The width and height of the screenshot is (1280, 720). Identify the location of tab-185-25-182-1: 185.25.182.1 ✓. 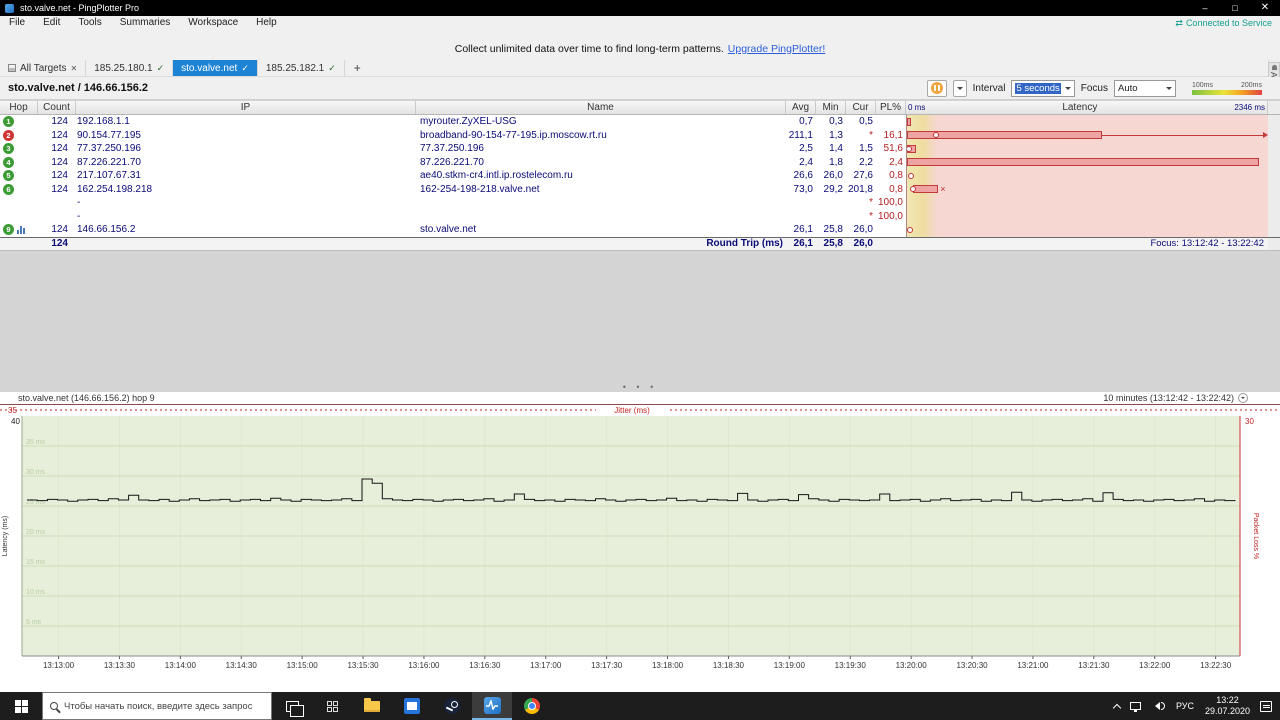
(301, 68).